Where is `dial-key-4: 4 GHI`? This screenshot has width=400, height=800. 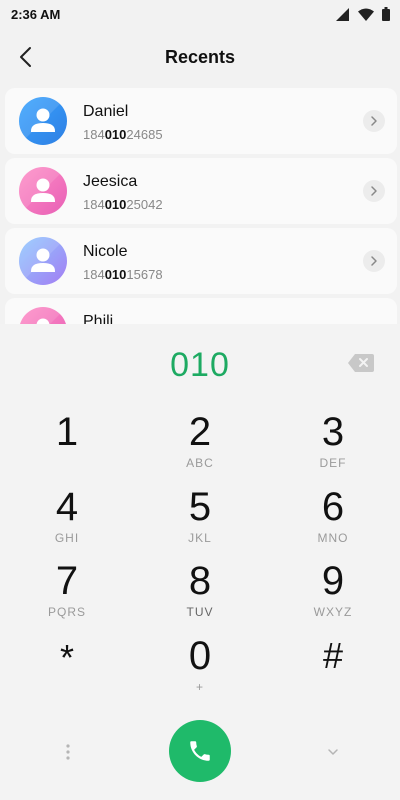 dial-key-4: 4 GHI is located at coordinates (67, 520).